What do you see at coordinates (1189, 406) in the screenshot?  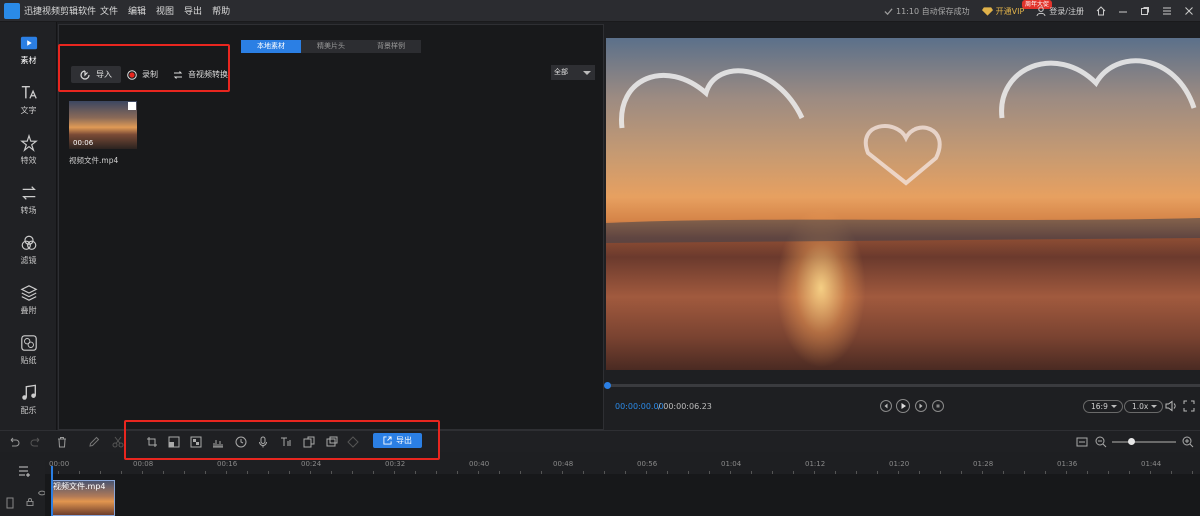 I see `fullscreen-button` at bounding box center [1189, 406].